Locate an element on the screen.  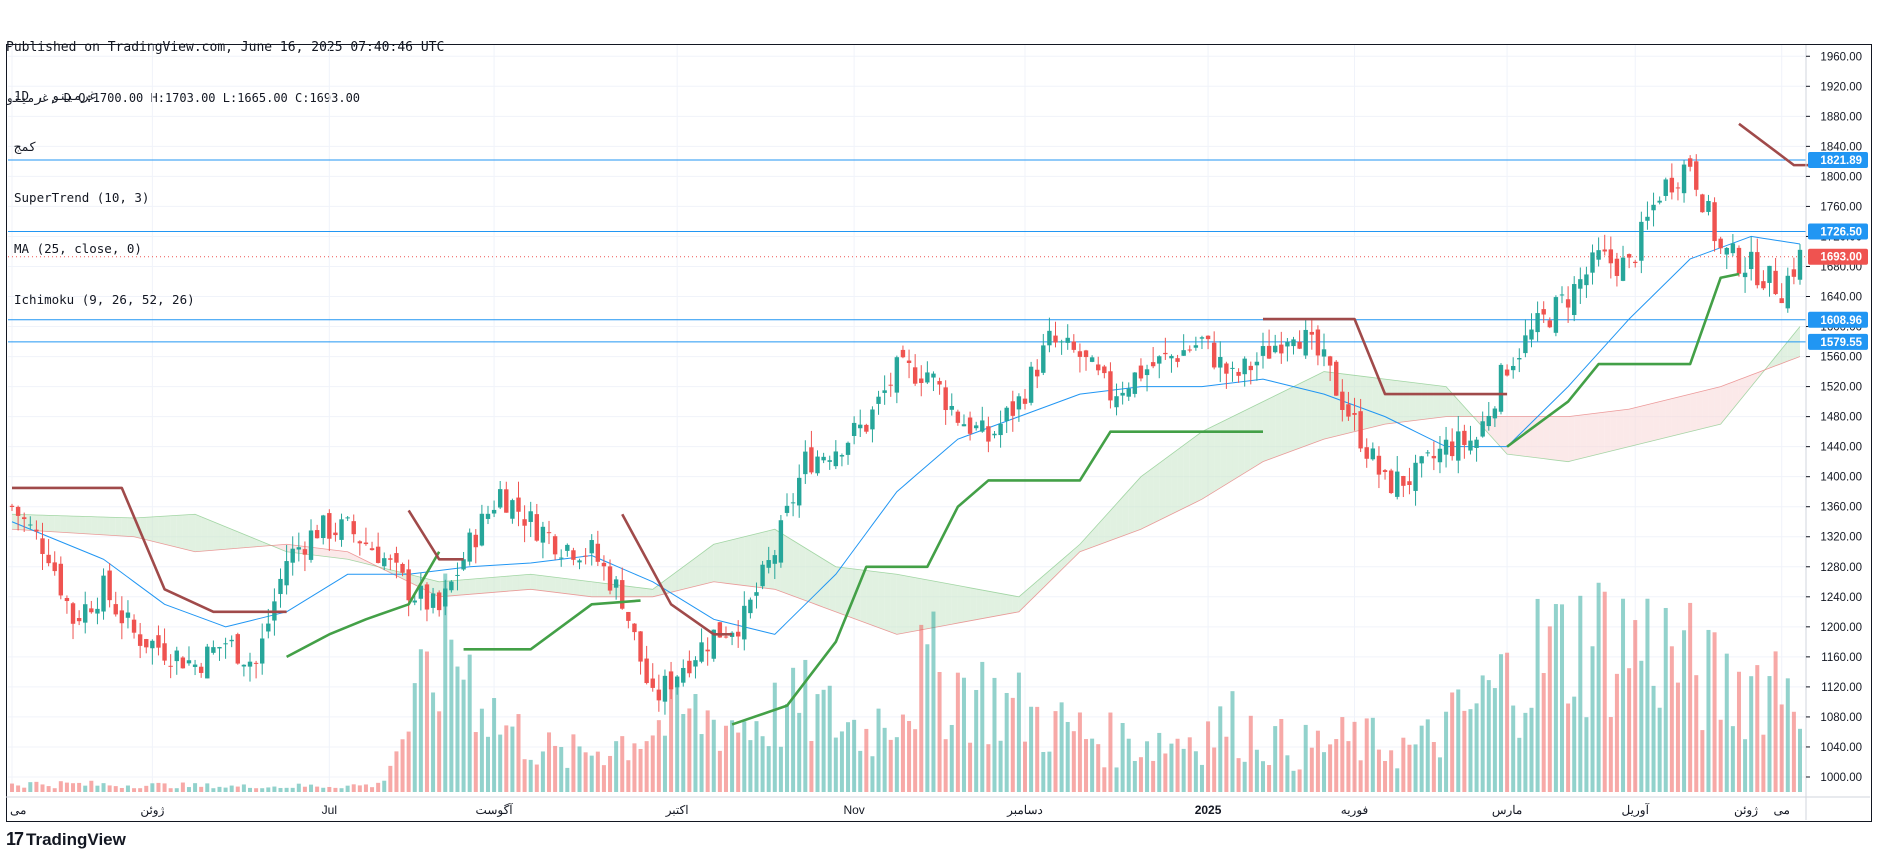
indicator-supertrend: SuperTrend (10, 3) is located at coordinates (104, 197).